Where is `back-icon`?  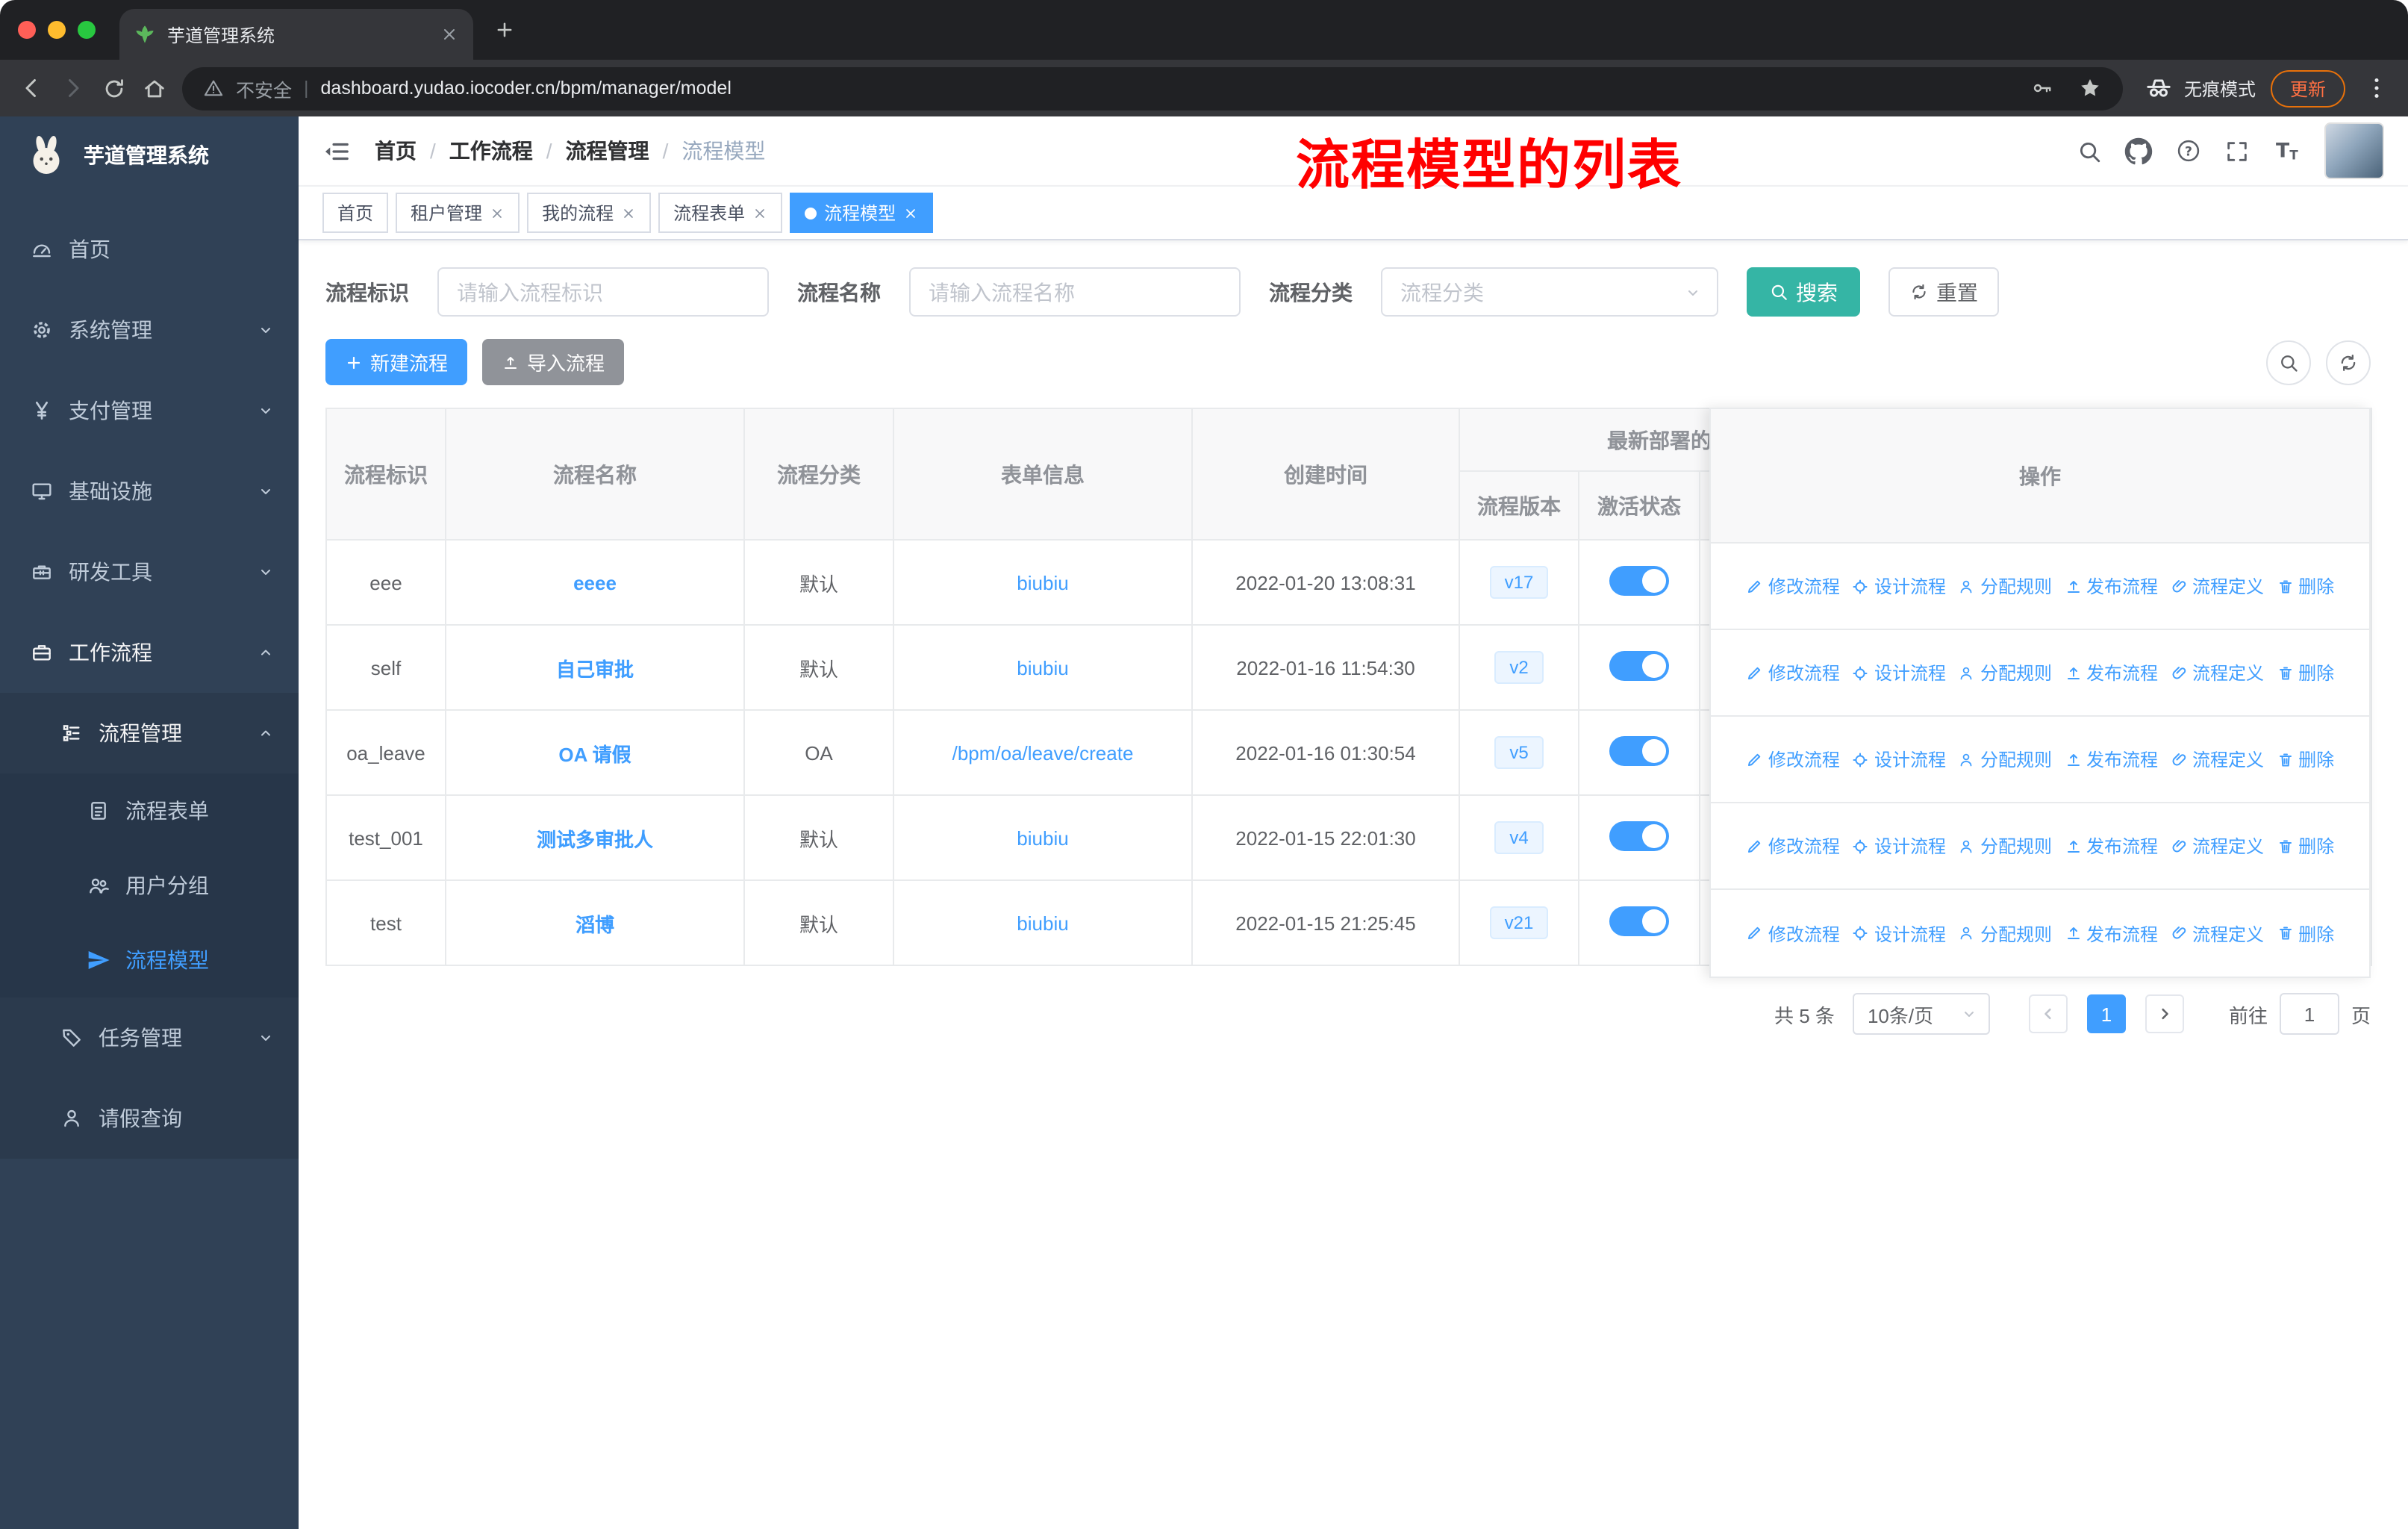
back-icon is located at coordinates (31, 88).